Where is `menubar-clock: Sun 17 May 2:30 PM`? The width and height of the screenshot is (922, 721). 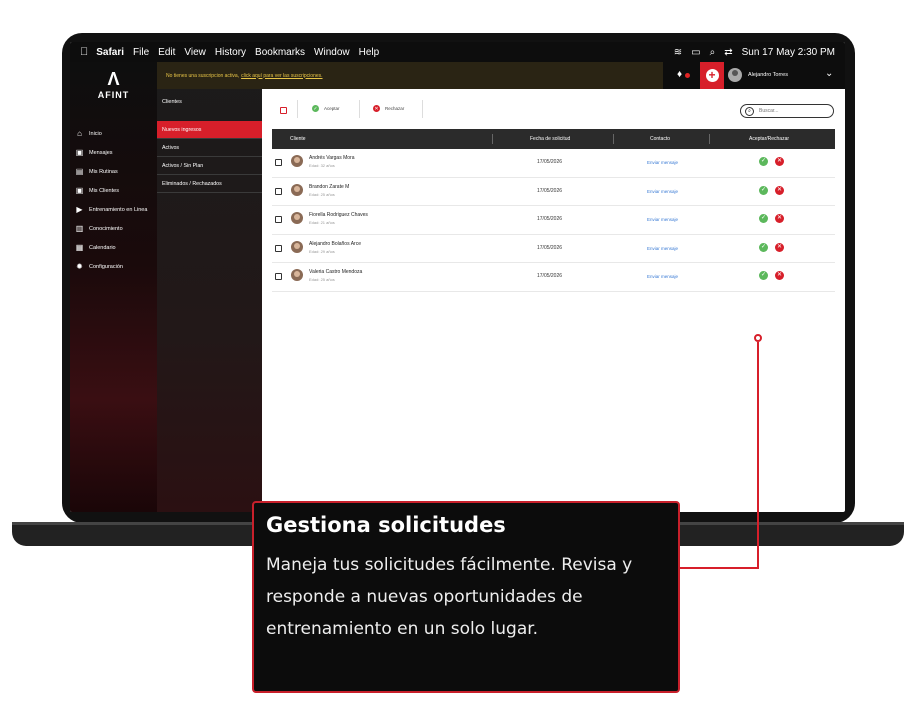 menubar-clock: Sun 17 May 2:30 PM is located at coordinates (788, 52).